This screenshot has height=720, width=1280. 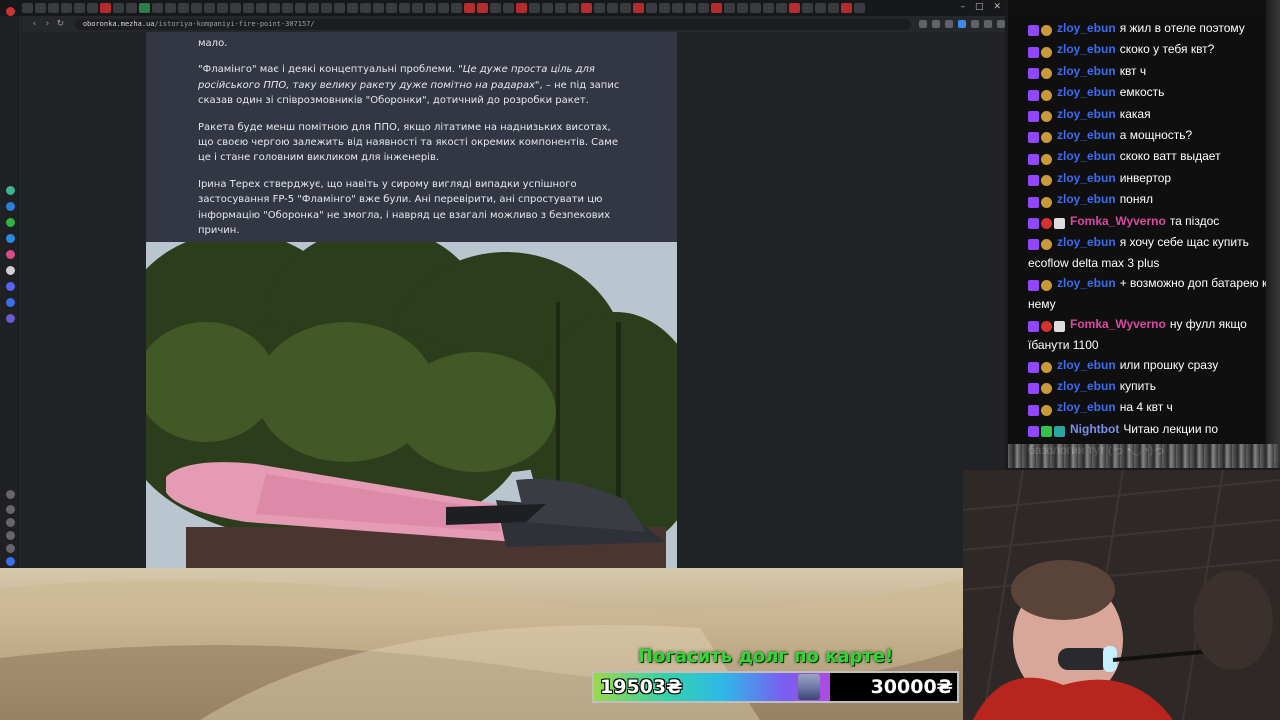 What do you see at coordinates (10, 509) in the screenshot?
I see `chat-icon` at bounding box center [10, 509].